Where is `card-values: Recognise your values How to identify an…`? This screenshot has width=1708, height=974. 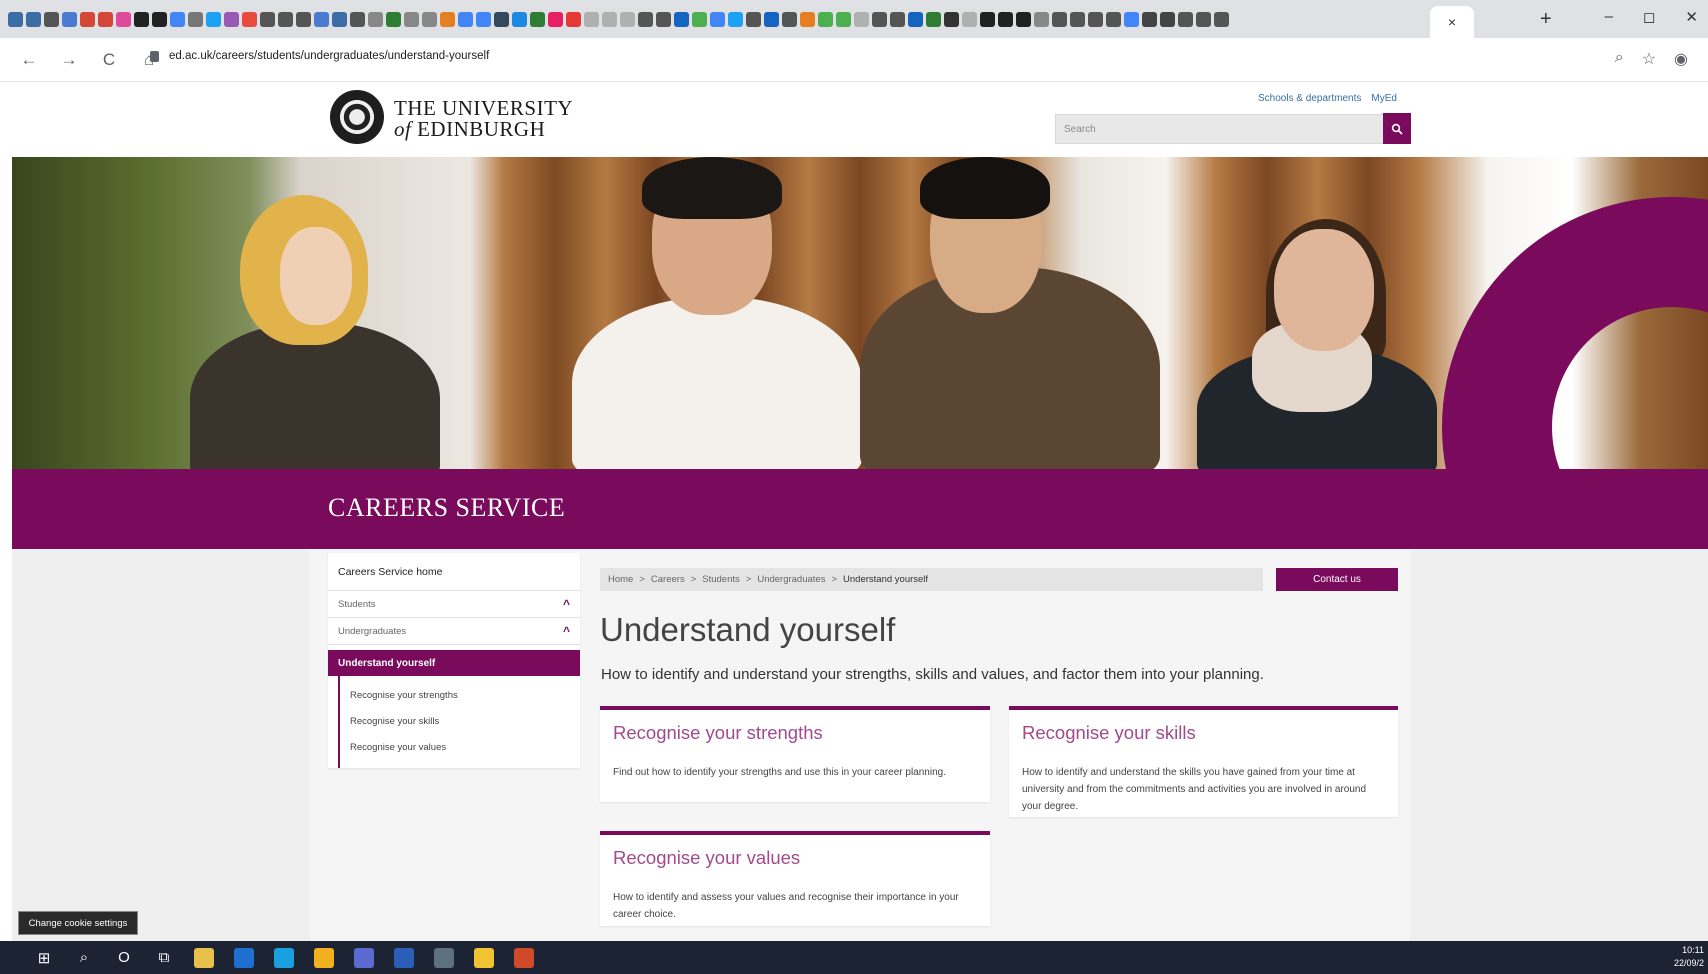
card-values: Recognise your values How to identify an… is located at coordinates (795, 878).